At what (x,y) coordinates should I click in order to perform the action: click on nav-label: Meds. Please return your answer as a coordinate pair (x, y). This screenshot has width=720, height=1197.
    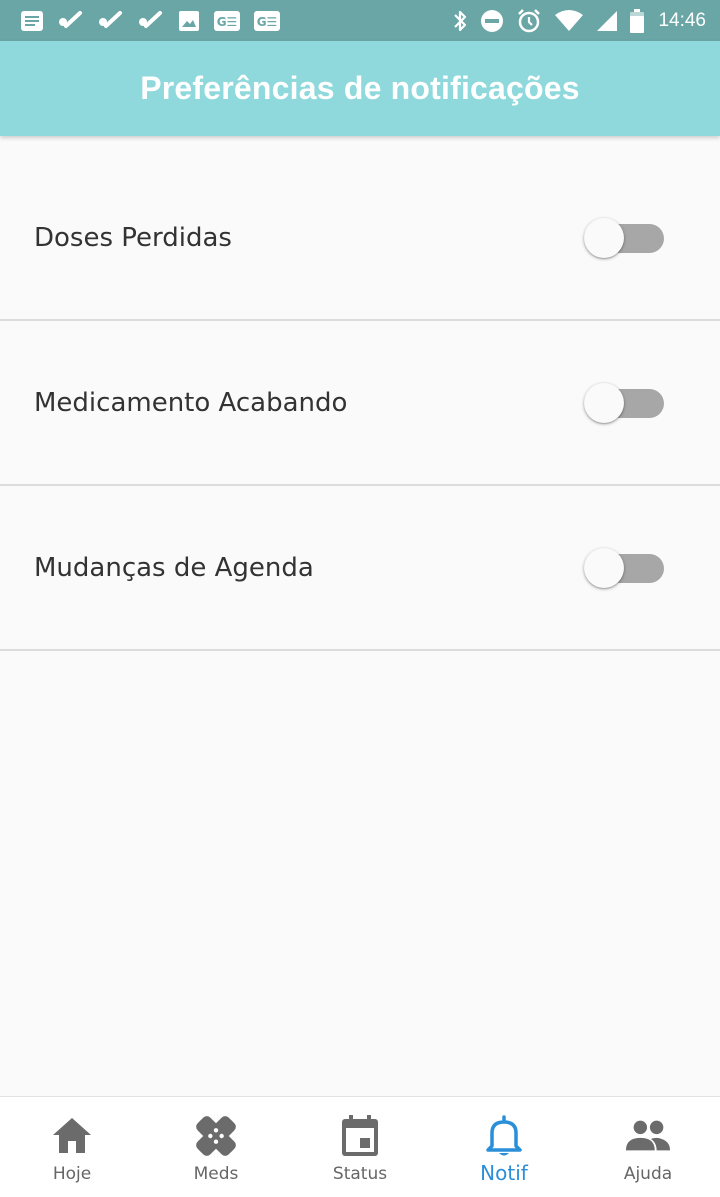
    Looking at the image, I should click on (216, 1174).